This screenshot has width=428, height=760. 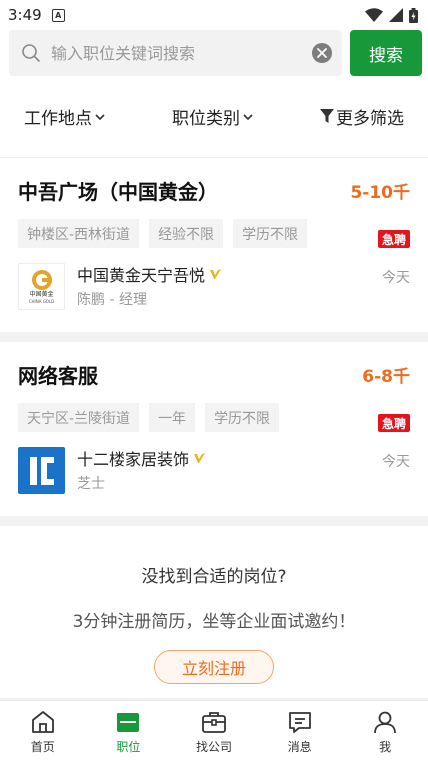 I want to click on company-logo, so click(x=41, y=470).